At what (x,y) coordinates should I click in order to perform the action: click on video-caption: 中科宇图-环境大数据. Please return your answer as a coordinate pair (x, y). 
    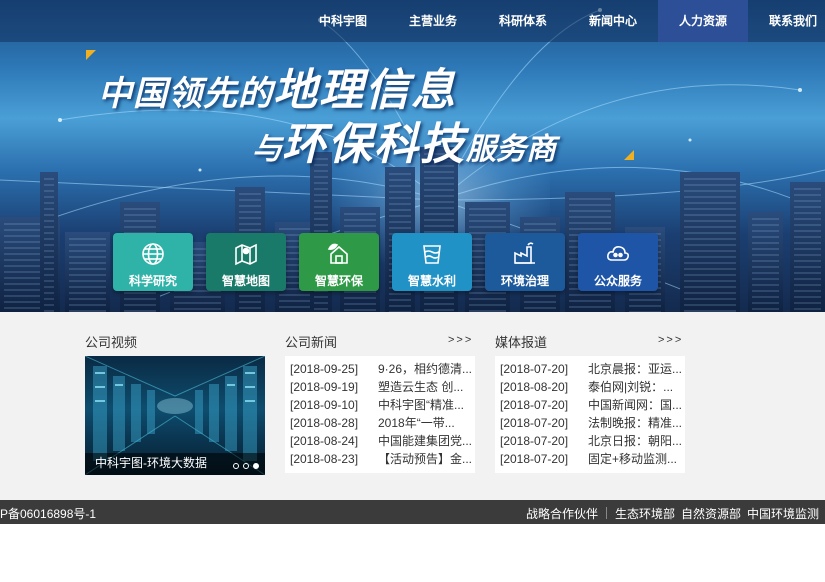
    Looking at the image, I should click on (151, 463).